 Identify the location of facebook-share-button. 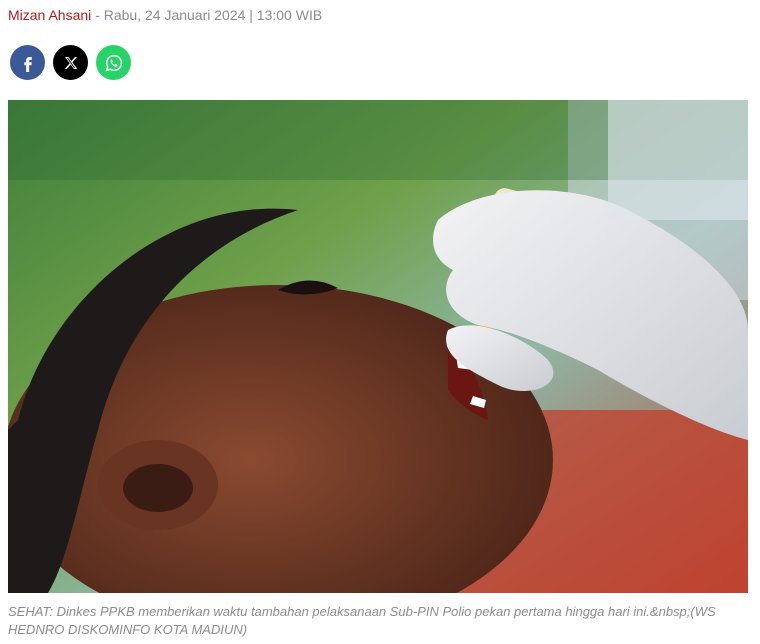
(27, 62).